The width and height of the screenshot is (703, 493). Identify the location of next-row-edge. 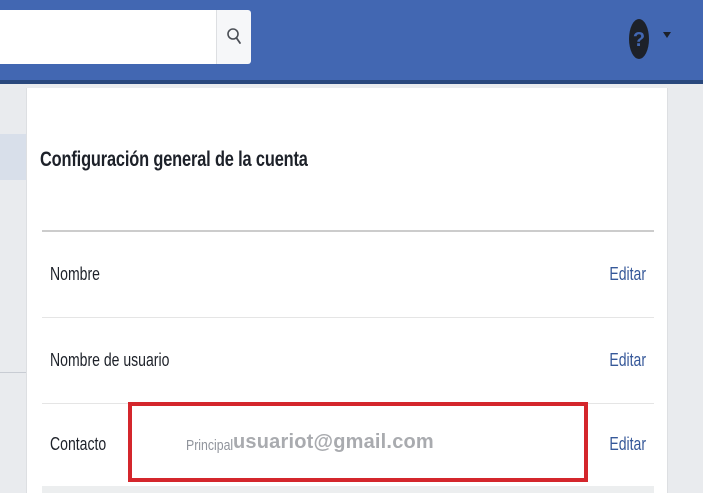
(348, 489).